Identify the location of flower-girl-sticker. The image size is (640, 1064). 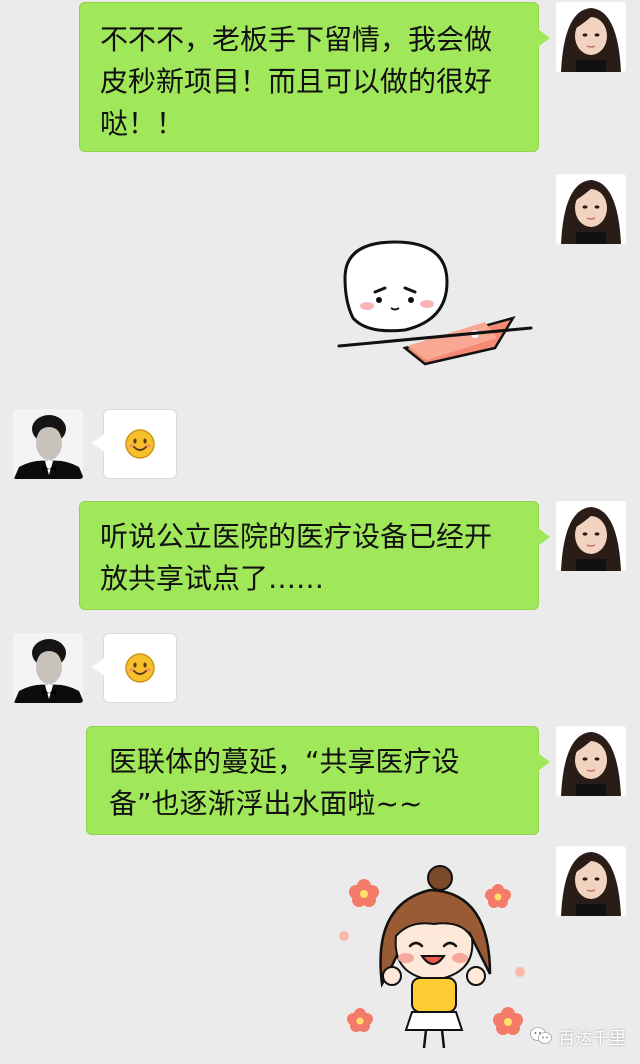
(430, 959).